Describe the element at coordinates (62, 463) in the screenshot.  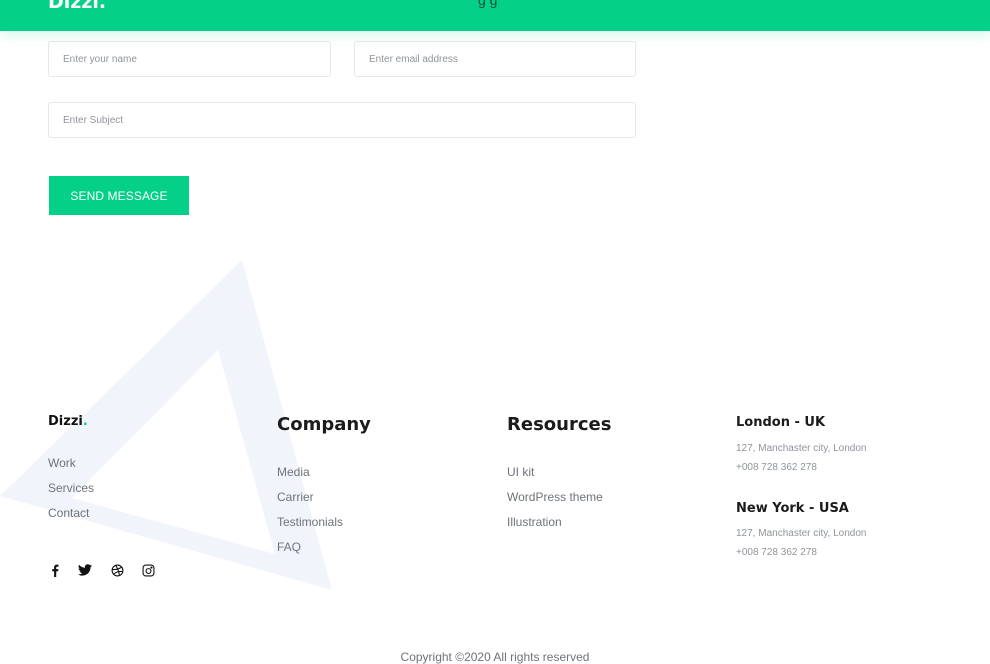
I see `footer-link-work: Work` at that location.